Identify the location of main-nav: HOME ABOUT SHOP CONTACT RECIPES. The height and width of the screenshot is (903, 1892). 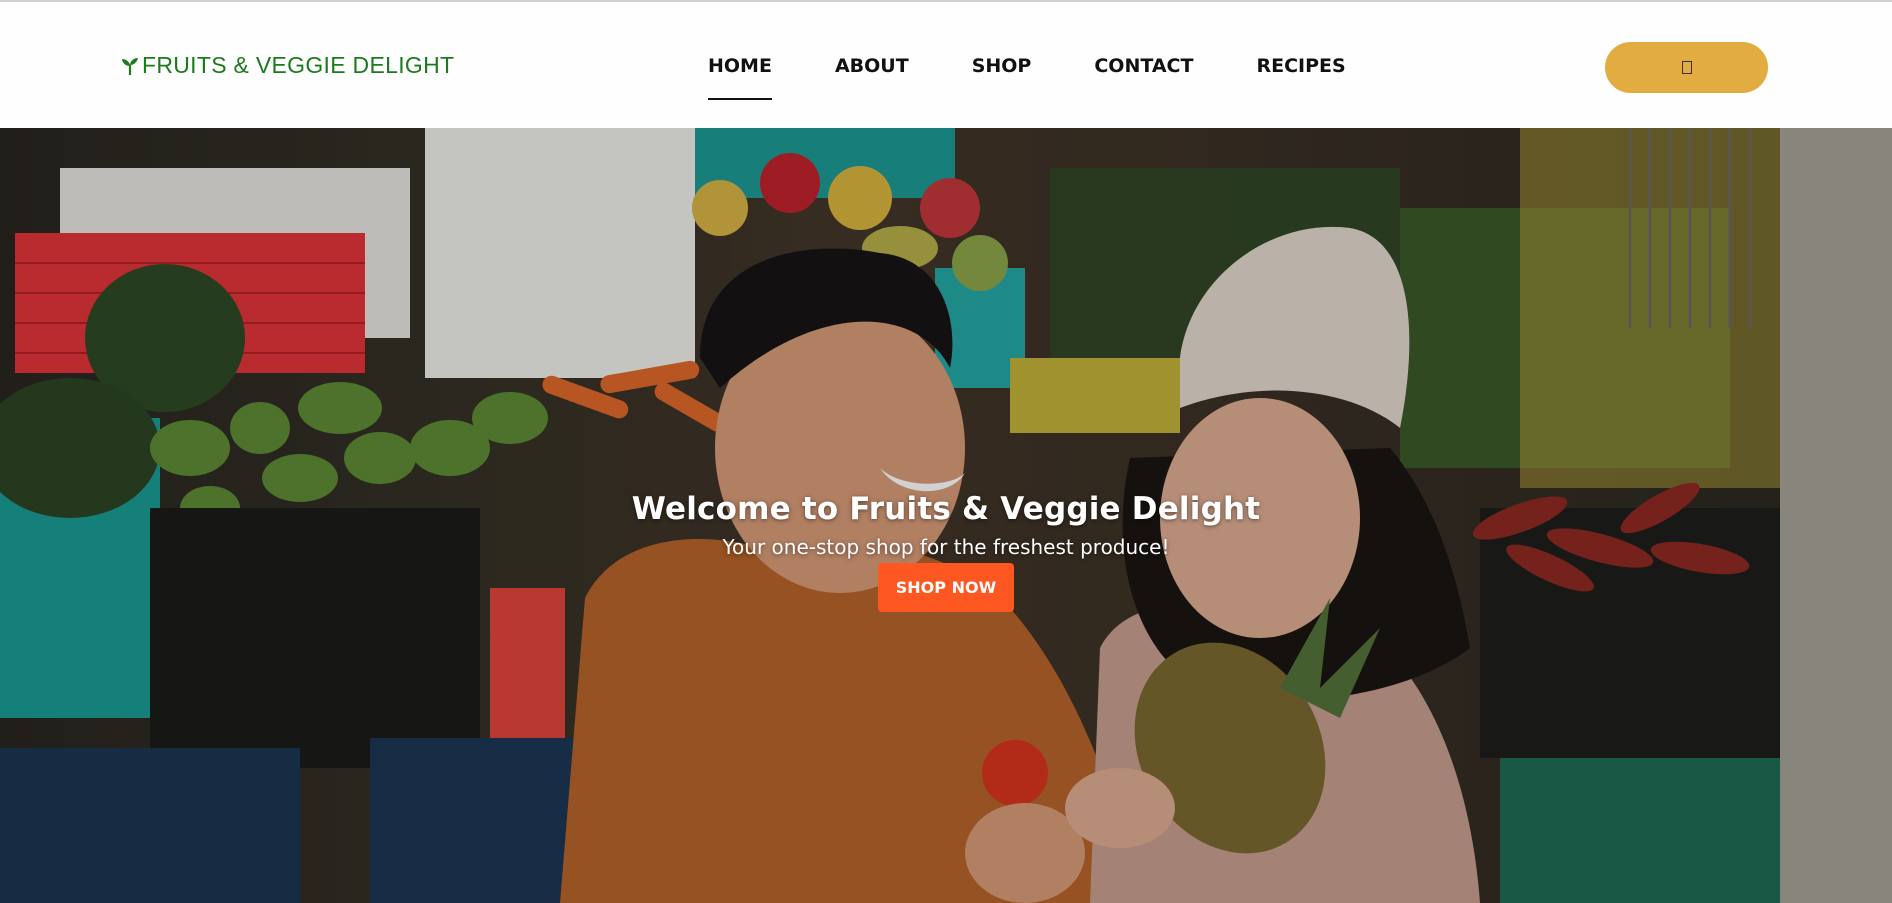
(1058, 76).